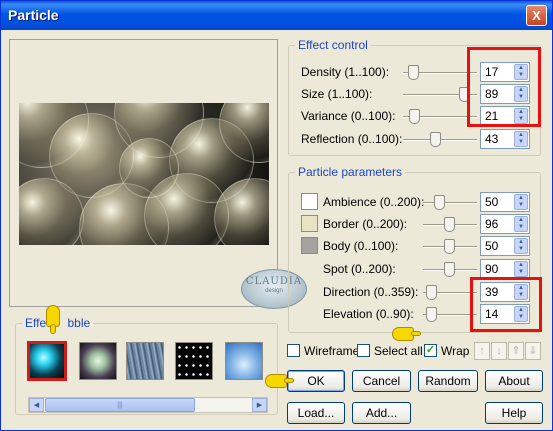 The width and height of the screenshot is (553, 431). What do you see at coordinates (491, 139) in the screenshot?
I see `reflection-value: 43` at bounding box center [491, 139].